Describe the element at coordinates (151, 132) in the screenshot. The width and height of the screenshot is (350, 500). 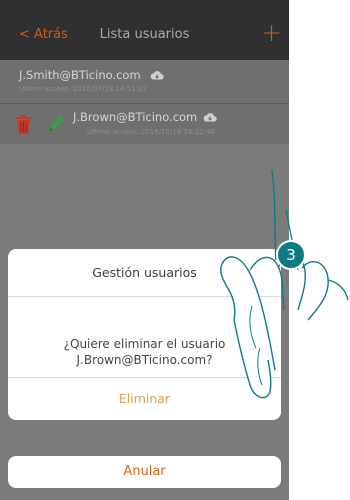
I see `last-access-text: Último acceso: 2016/10/18 16:22:46` at that location.